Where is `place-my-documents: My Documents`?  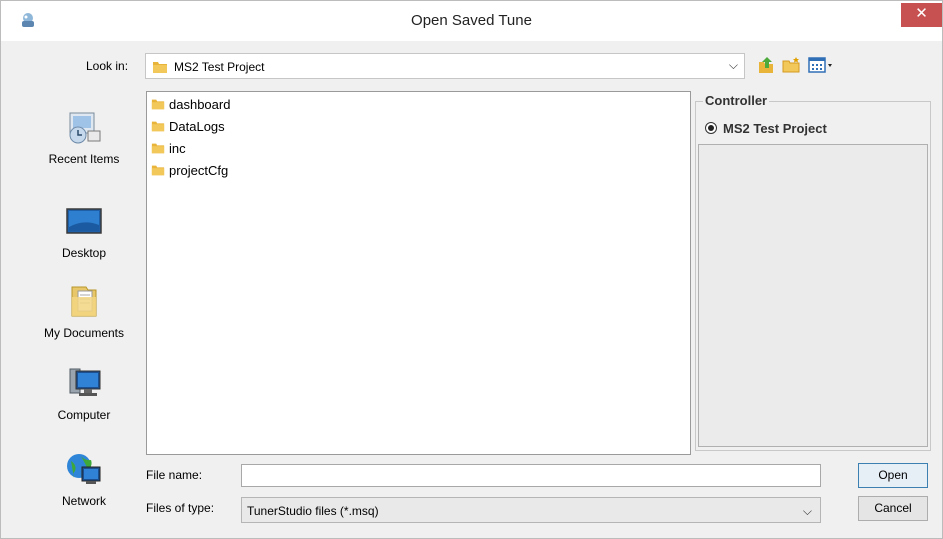 place-my-documents: My Documents is located at coordinates (84, 310).